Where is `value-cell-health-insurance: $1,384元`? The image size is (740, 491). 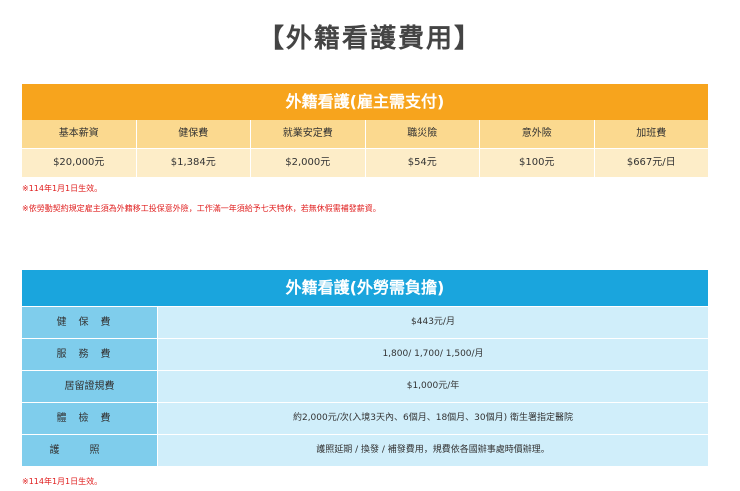 value-cell-health-insurance: $1,384元 is located at coordinates (193, 163).